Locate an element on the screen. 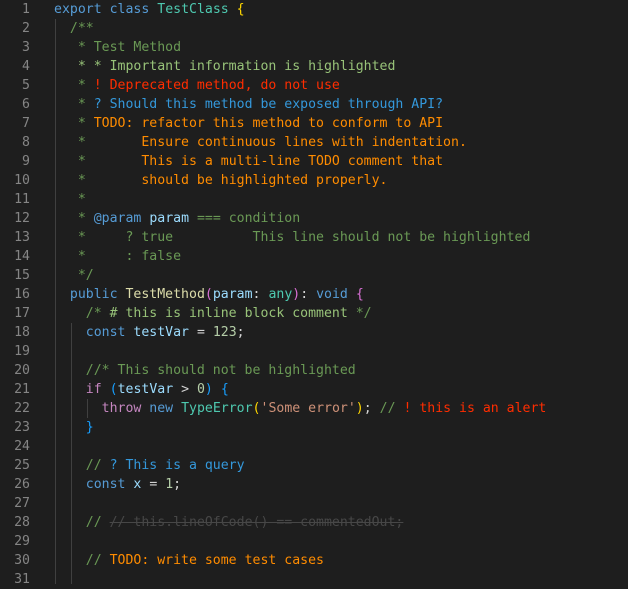 The image size is (628, 589). code-token: * : false is located at coordinates (129, 256).